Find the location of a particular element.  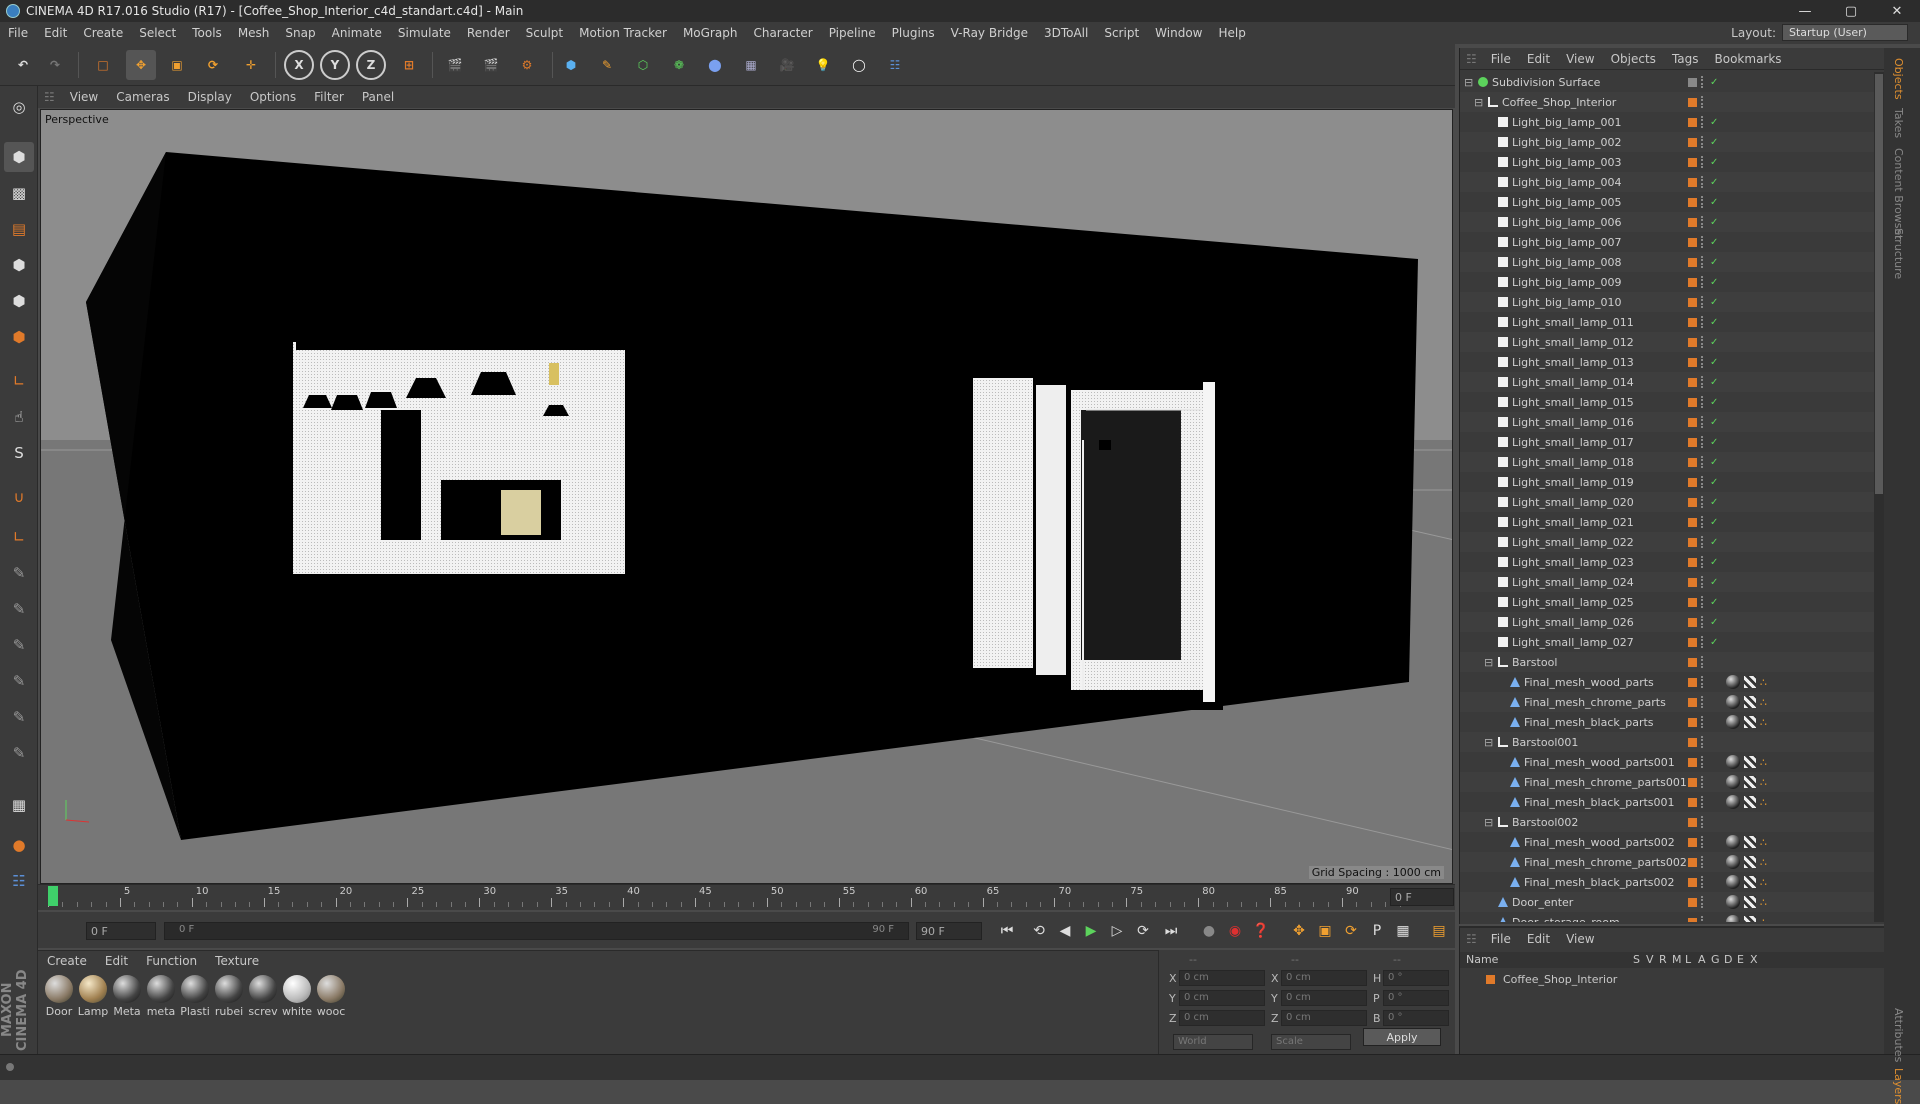

side-tab-takes: Takes is located at coordinates (1898, 123).